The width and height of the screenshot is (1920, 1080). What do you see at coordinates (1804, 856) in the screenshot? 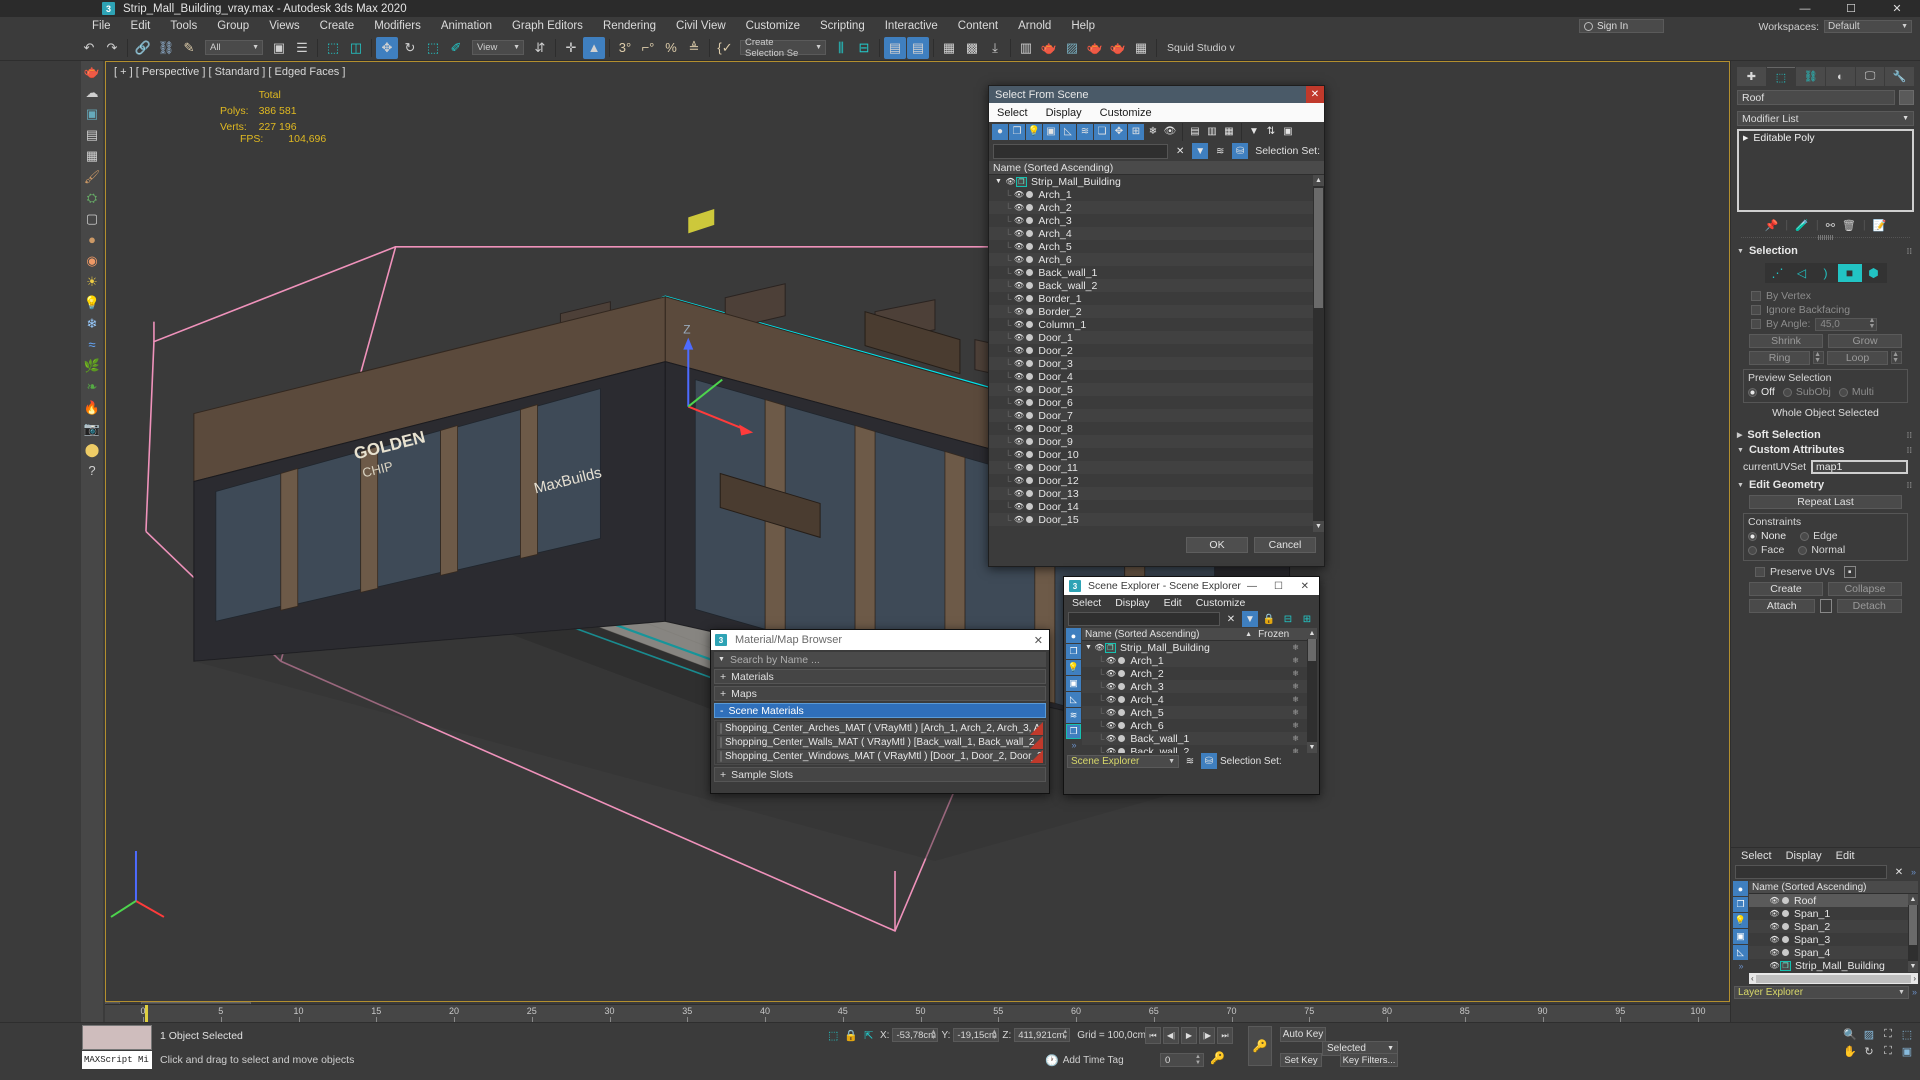
I see `be-menu-display: Display` at bounding box center [1804, 856].